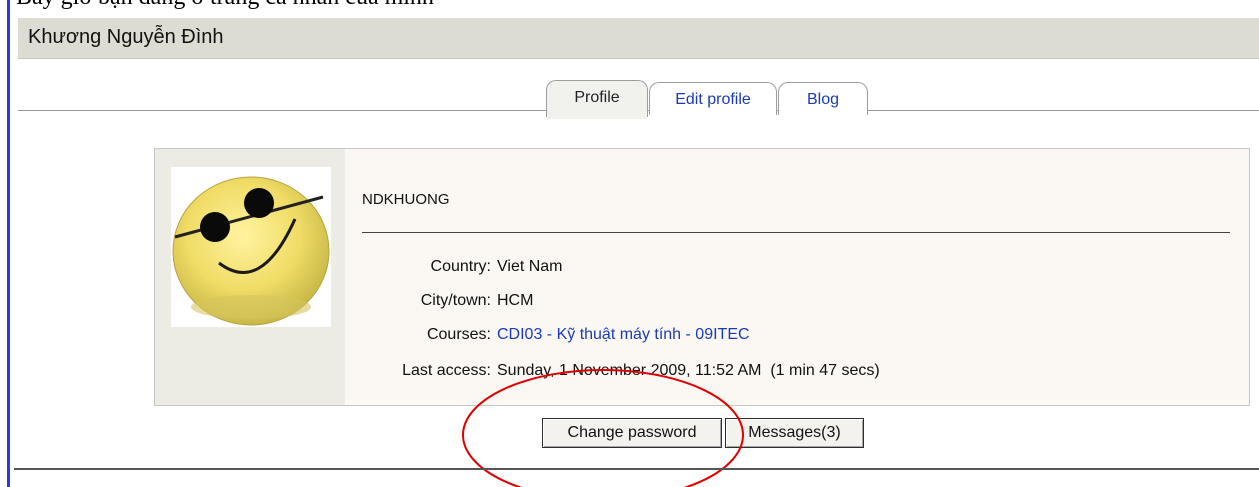 The height and width of the screenshot is (487, 1259). Describe the element at coordinates (636, 469) in the screenshot. I see `bottom-divider` at that location.